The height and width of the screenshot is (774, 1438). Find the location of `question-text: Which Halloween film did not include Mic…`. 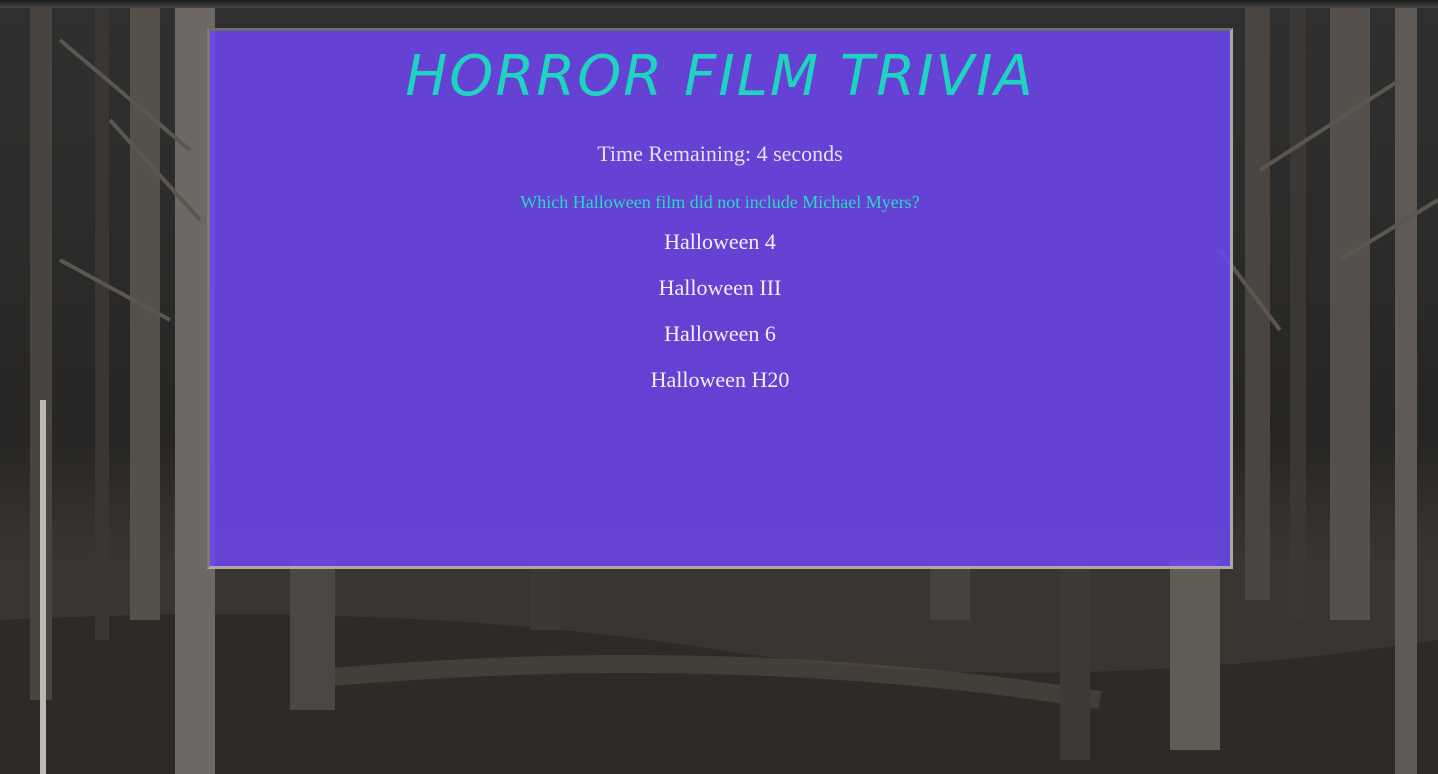

question-text: Which Halloween film did not include Mic… is located at coordinates (720, 202).